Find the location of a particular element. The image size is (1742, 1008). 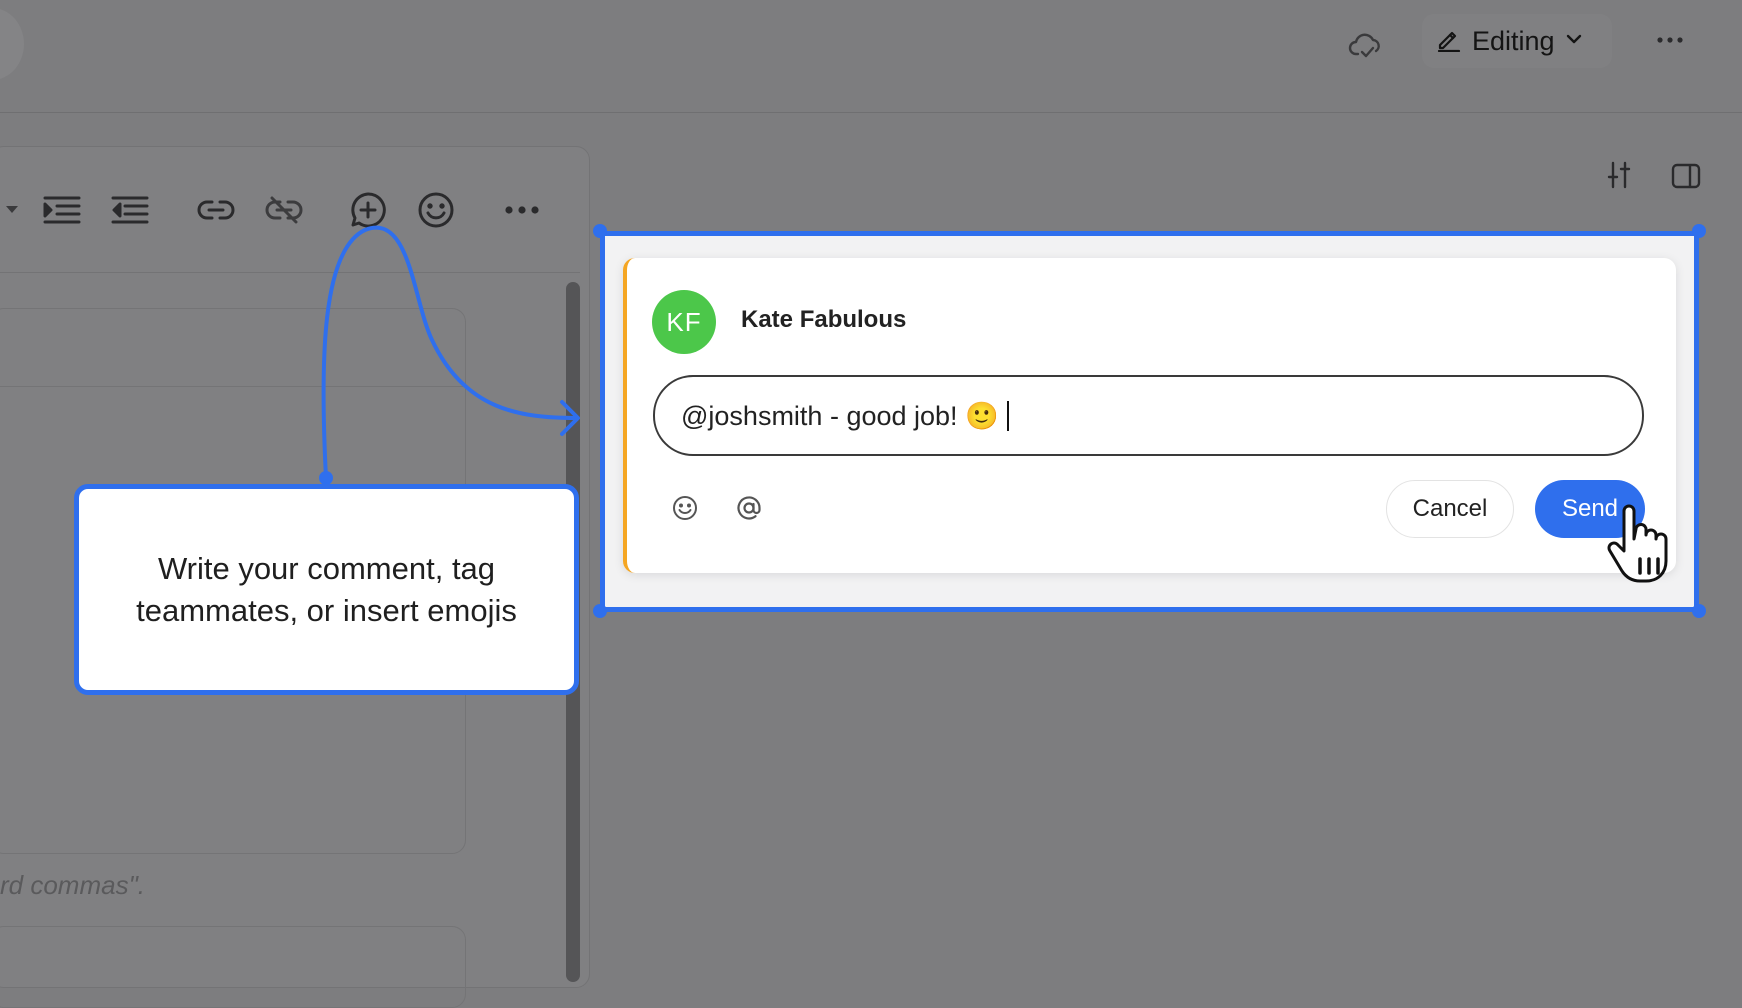

outdent-icon is located at coordinates (130, 210).